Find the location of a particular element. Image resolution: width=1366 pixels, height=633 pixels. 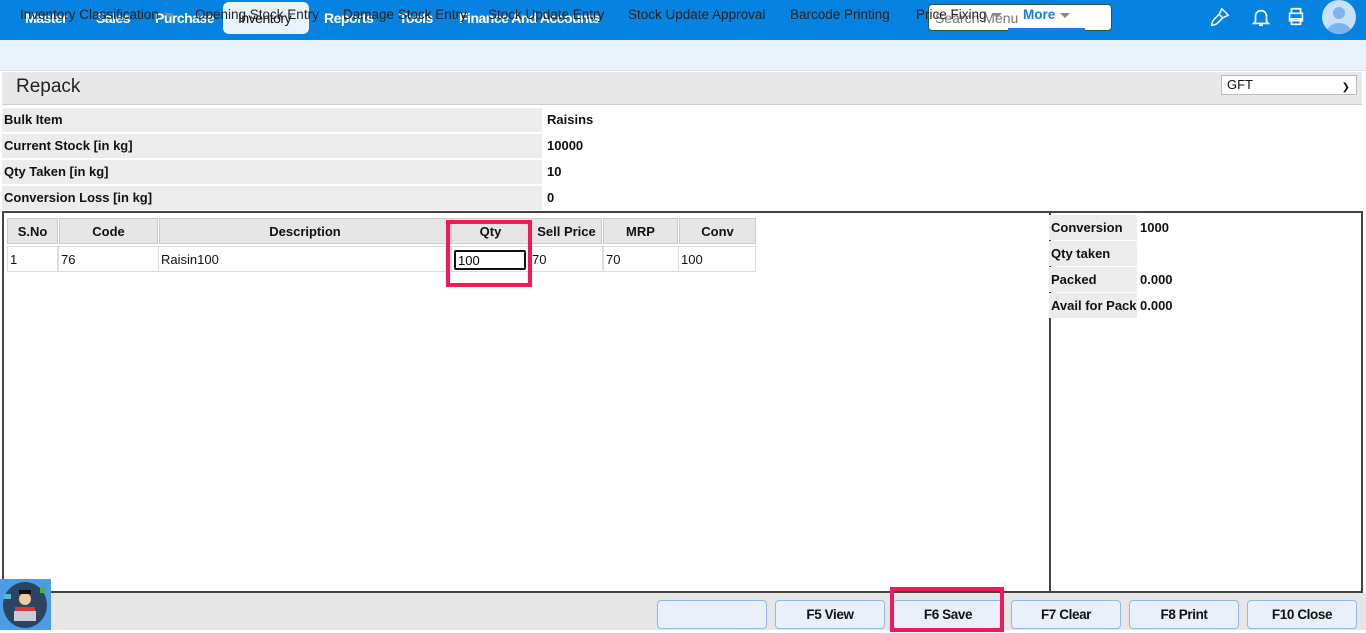

subnav-inventory-classification: Inventory Classification is located at coordinates (97, 15).